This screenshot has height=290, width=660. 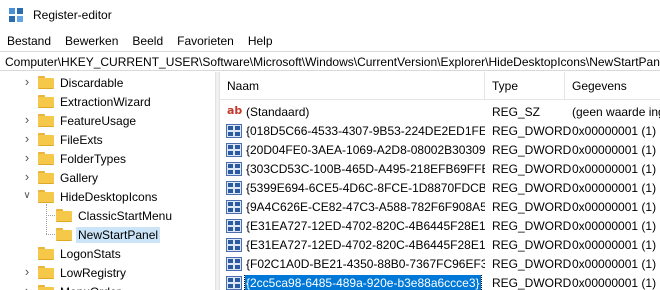 What do you see at coordinates (352, 245) in the screenshot?
I see `value-name-cell: {E31EA727-12ED-4702-820C-4B6445F28E1B}` at bounding box center [352, 245].